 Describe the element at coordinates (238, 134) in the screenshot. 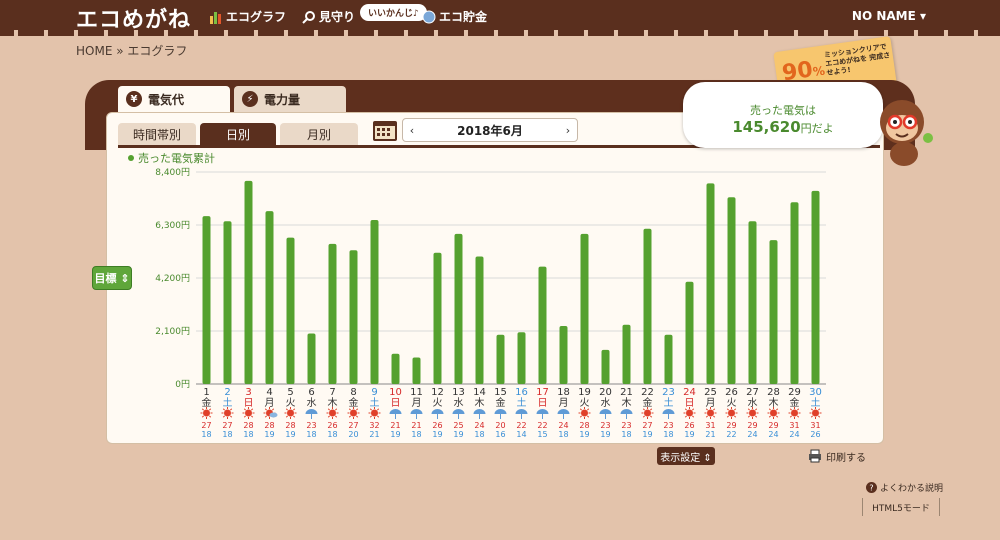

I see `tab-daily: 日別` at that location.